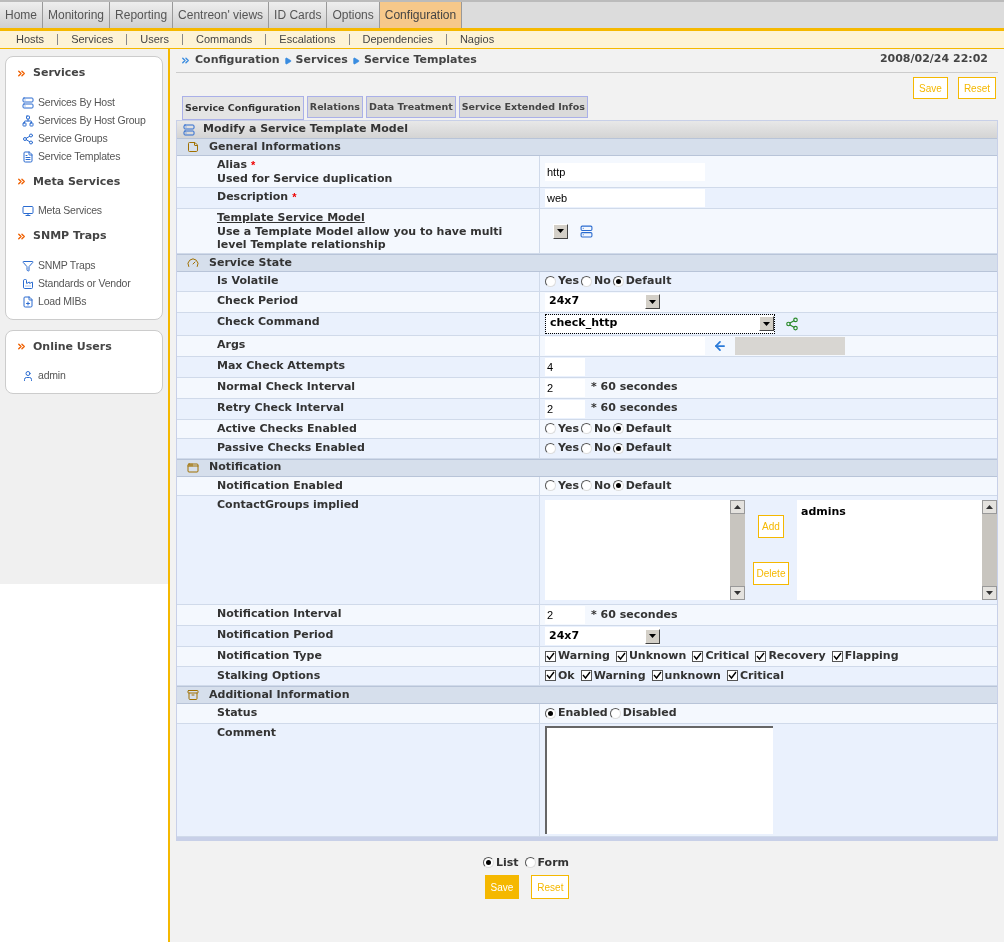 The height and width of the screenshot is (942, 1004). Describe the element at coordinates (625, 198) in the screenshot. I see `input-field: web` at that location.